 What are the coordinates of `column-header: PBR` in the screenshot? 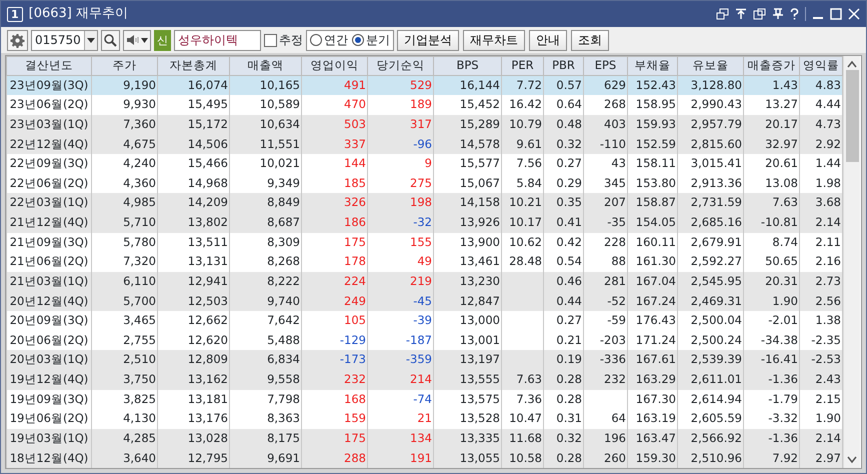 It's located at (564, 66).